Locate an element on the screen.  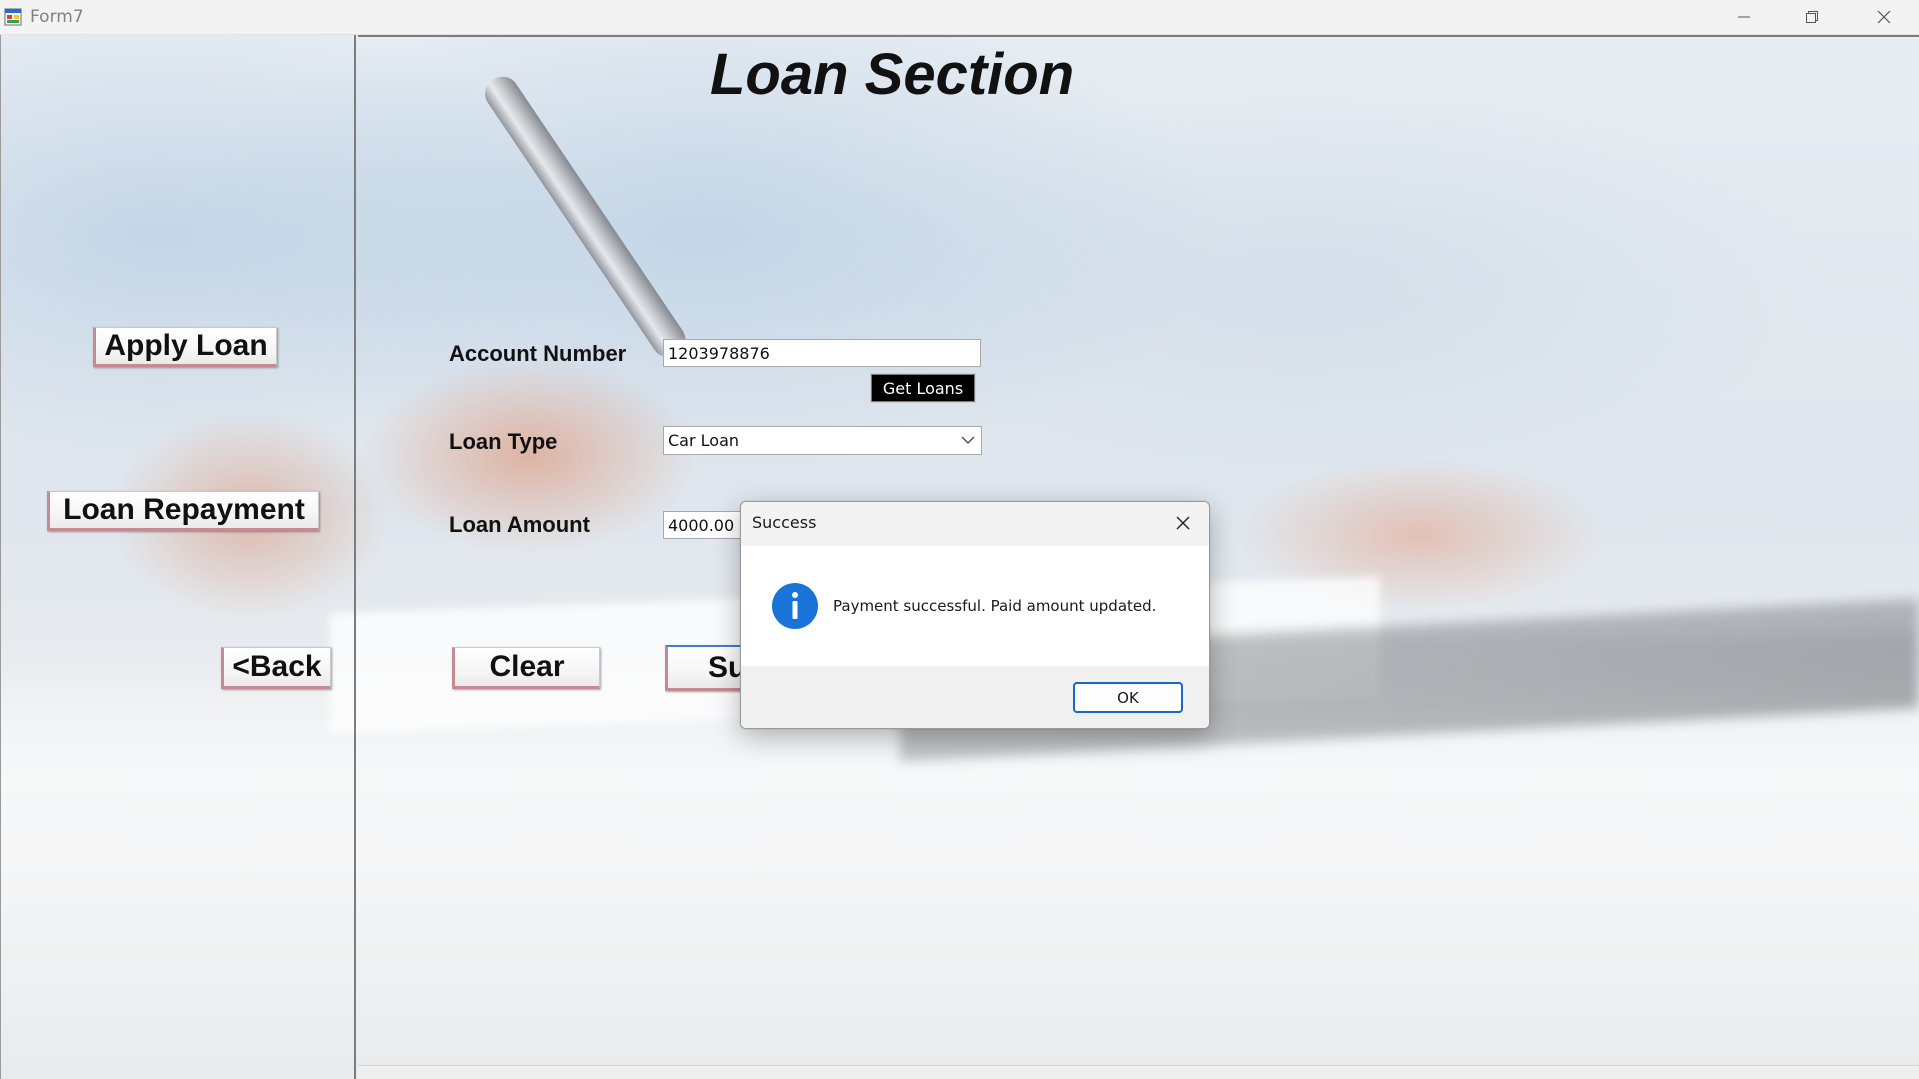
dialog-body: Payment successful. Paid amount updated. is located at coordinates (975, 606).